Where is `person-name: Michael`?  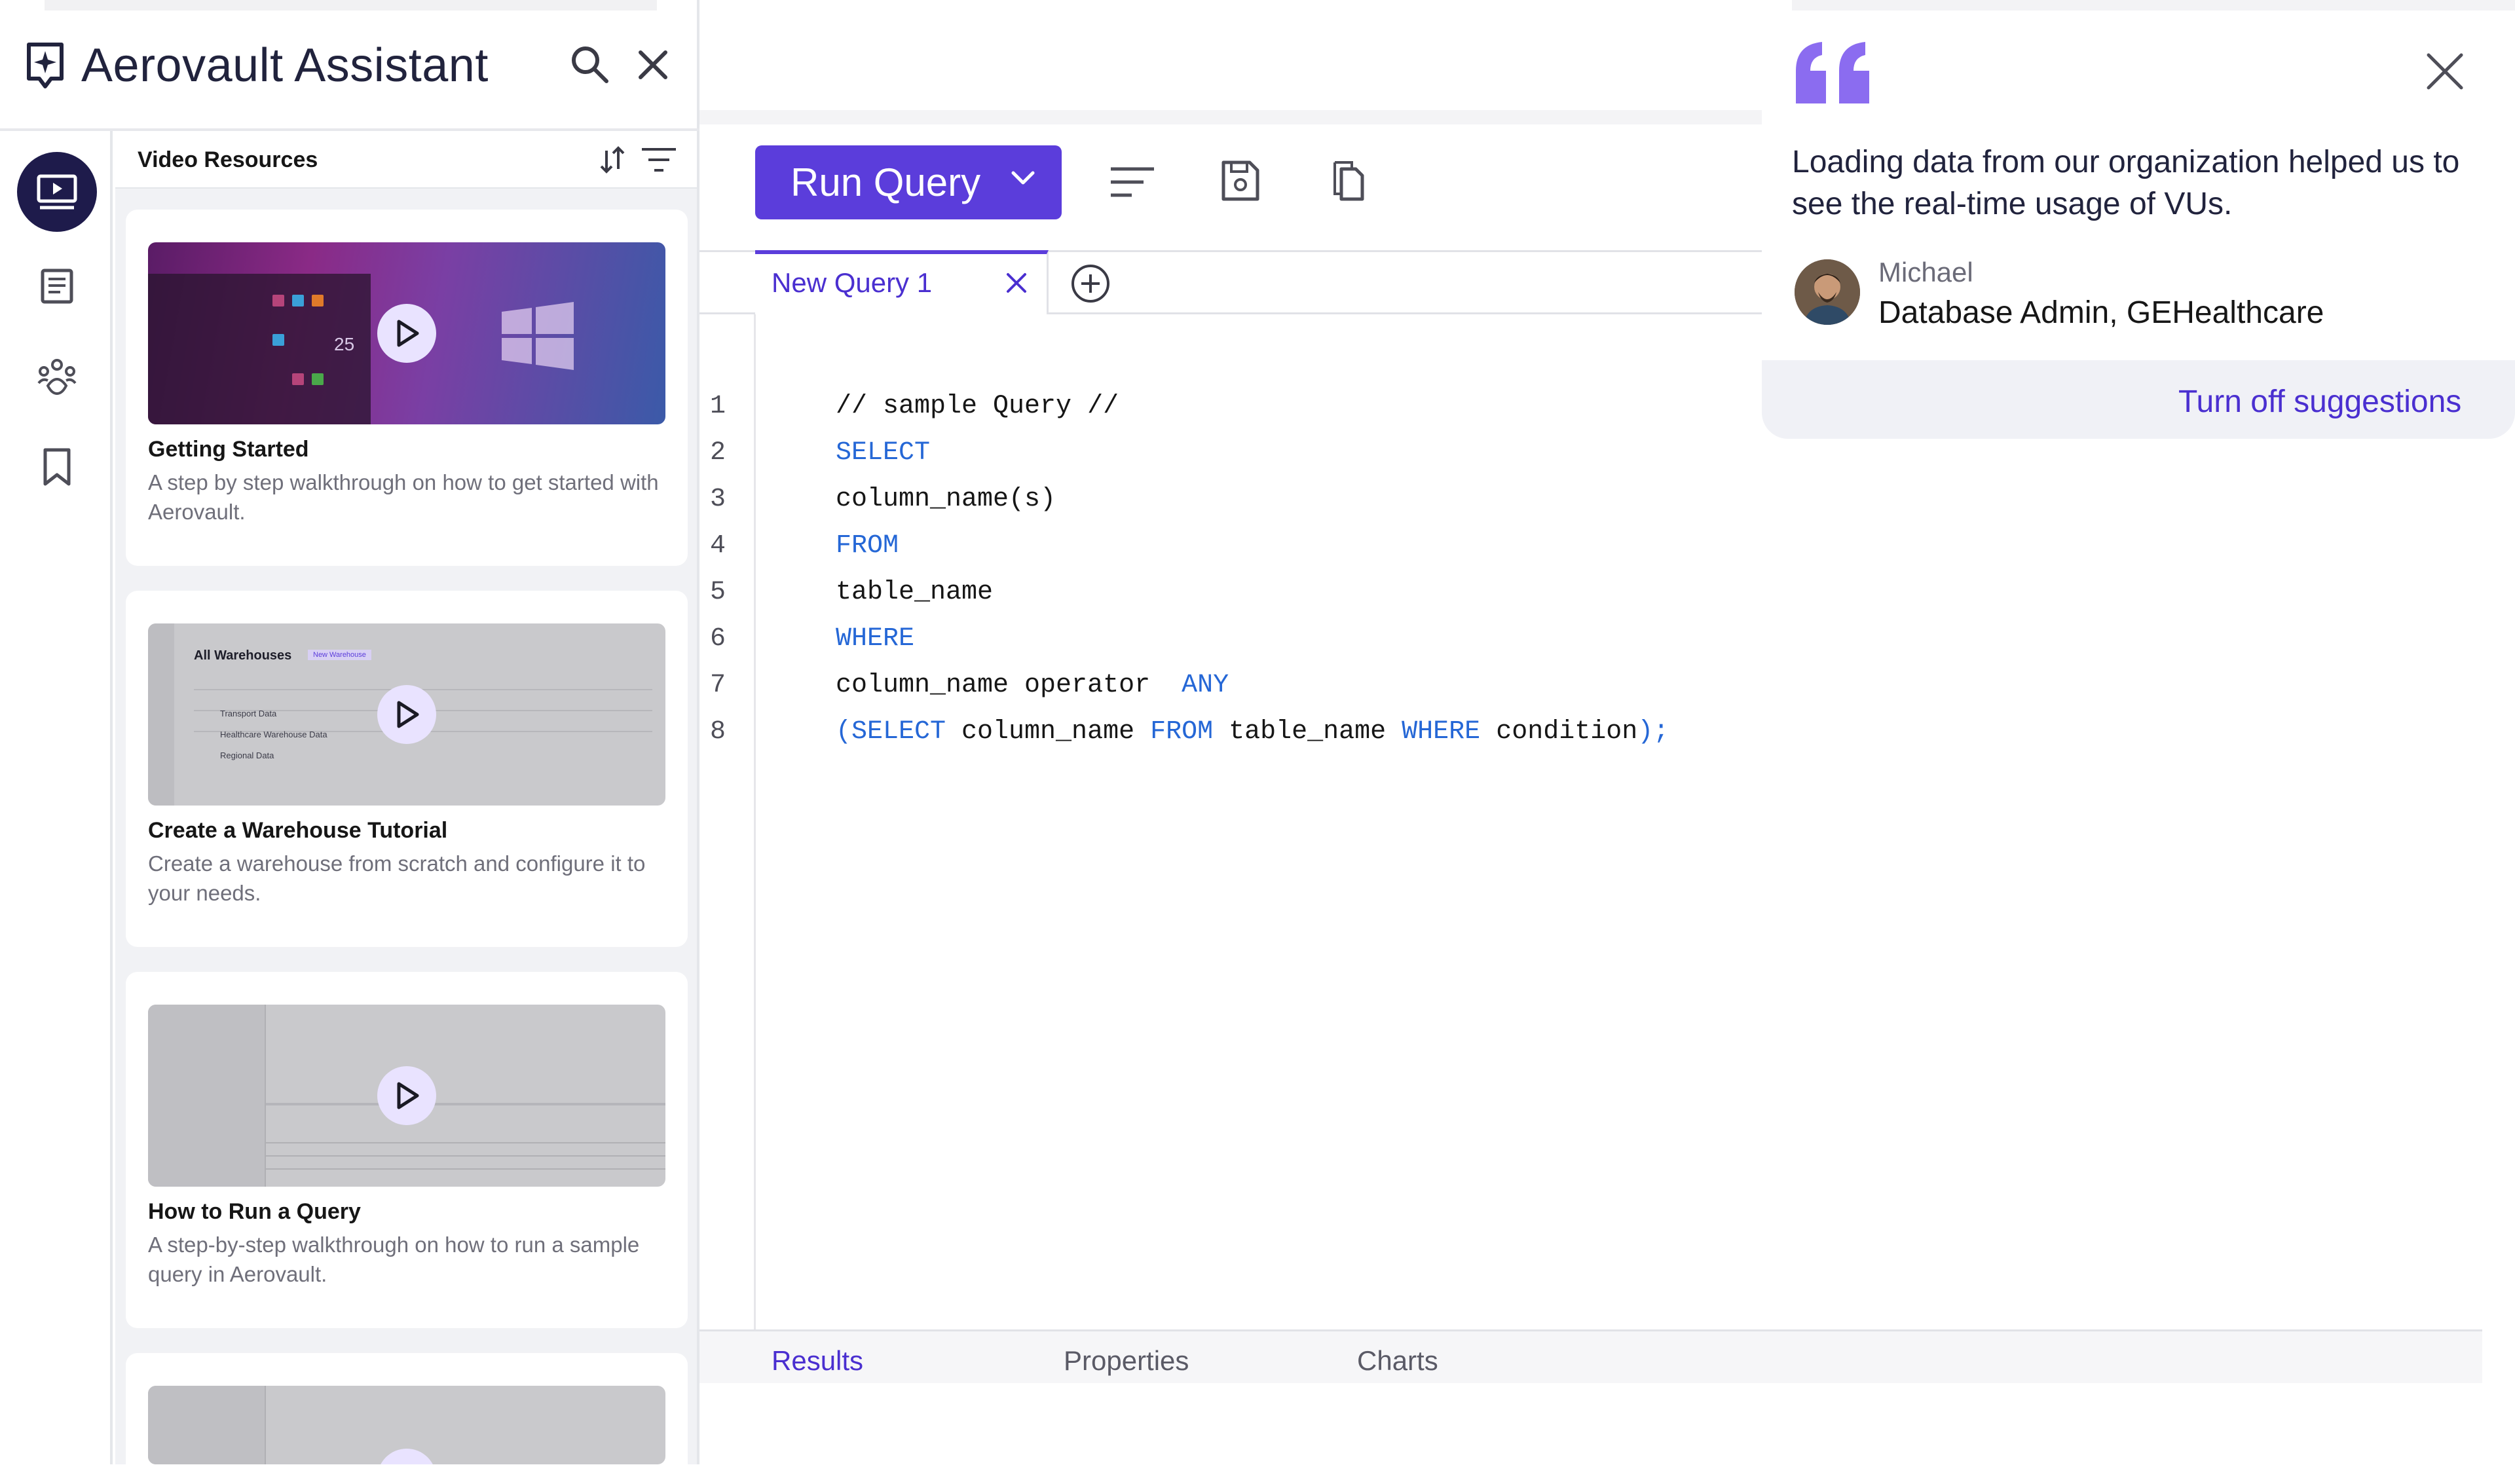 person-name: Michael is located at coordinates (1925, 272).